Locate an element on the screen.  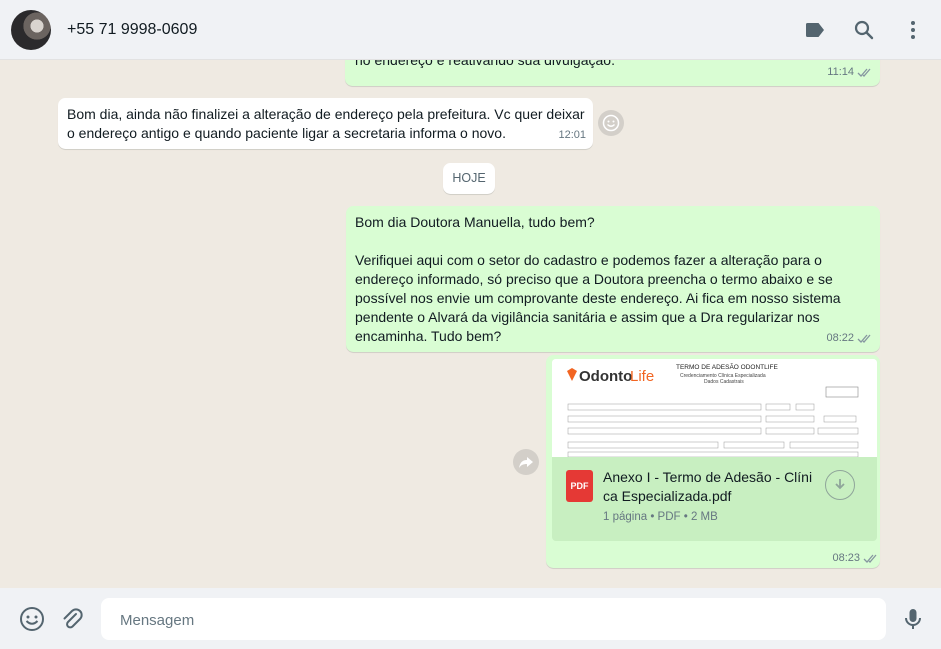
svg-text: Odonto is located at coordinates (605, 376).